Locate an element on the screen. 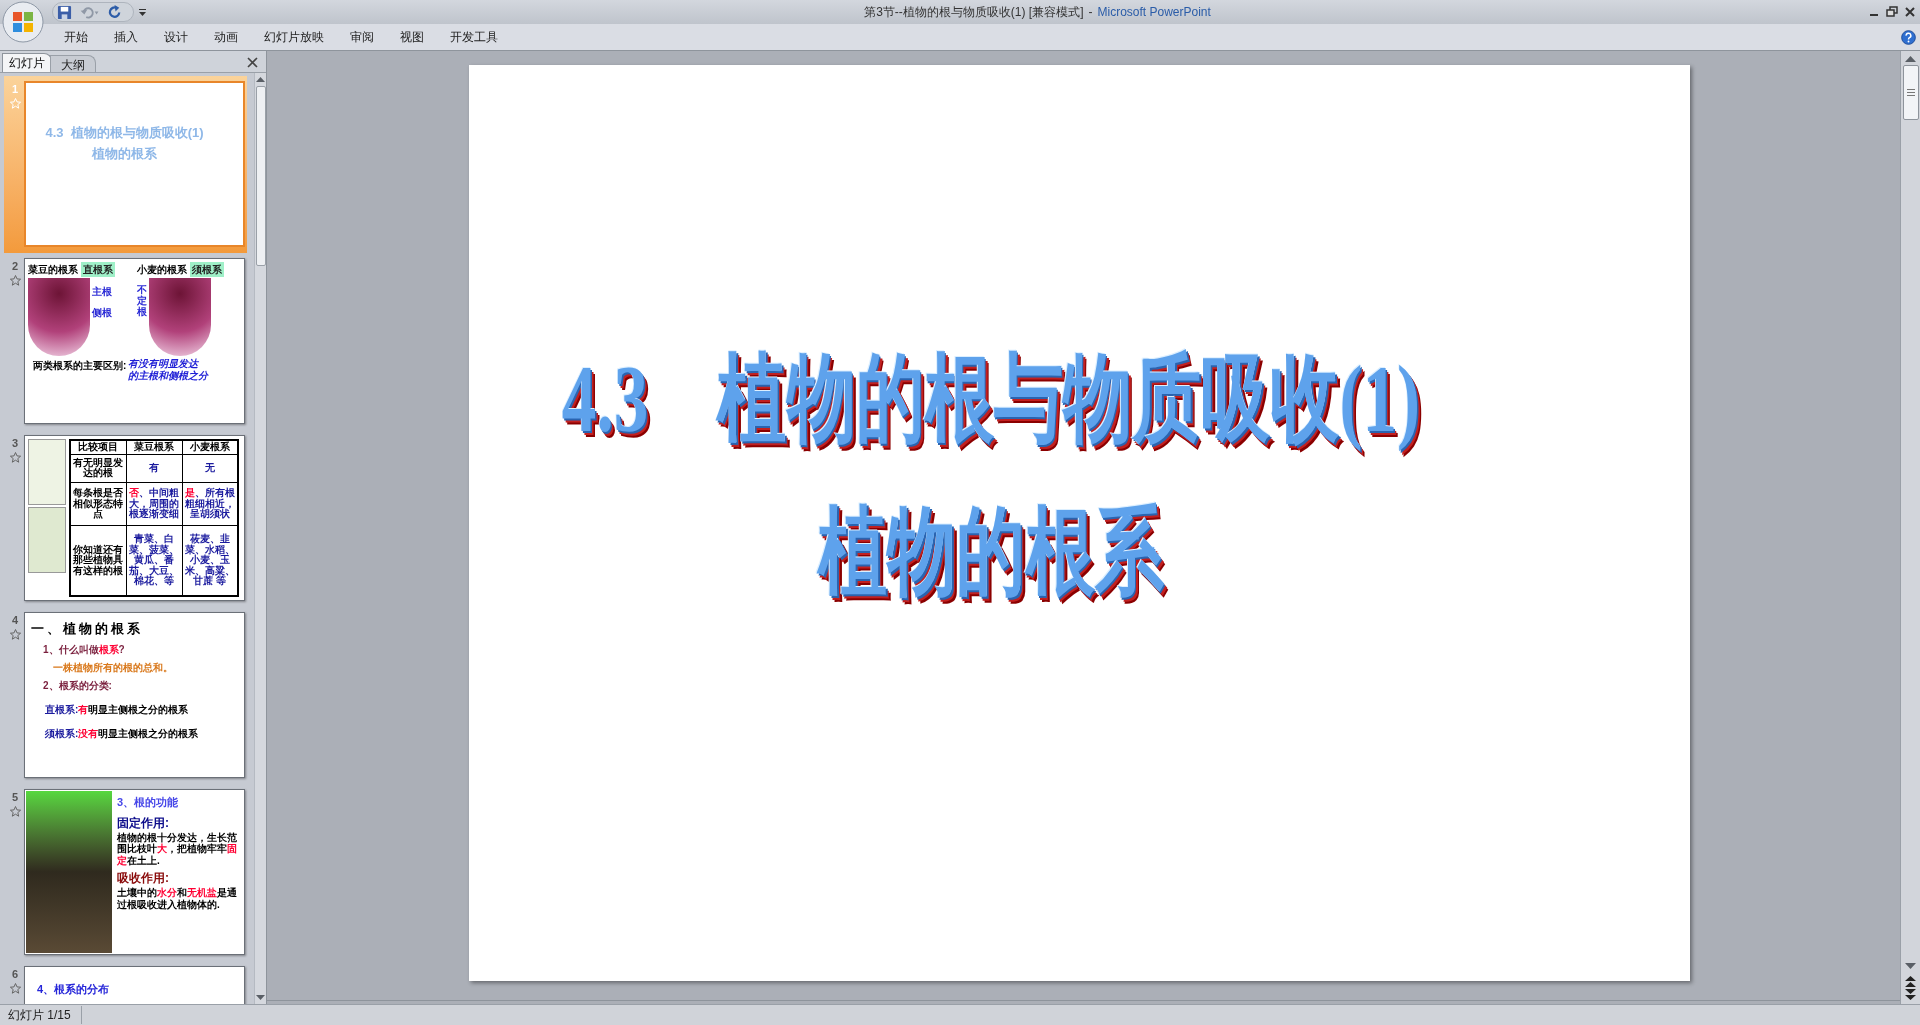 Image resolution: width=1920 pixels, height=1025 pixels. panel-tab: 大纲 is located at coordinates (73, 63).